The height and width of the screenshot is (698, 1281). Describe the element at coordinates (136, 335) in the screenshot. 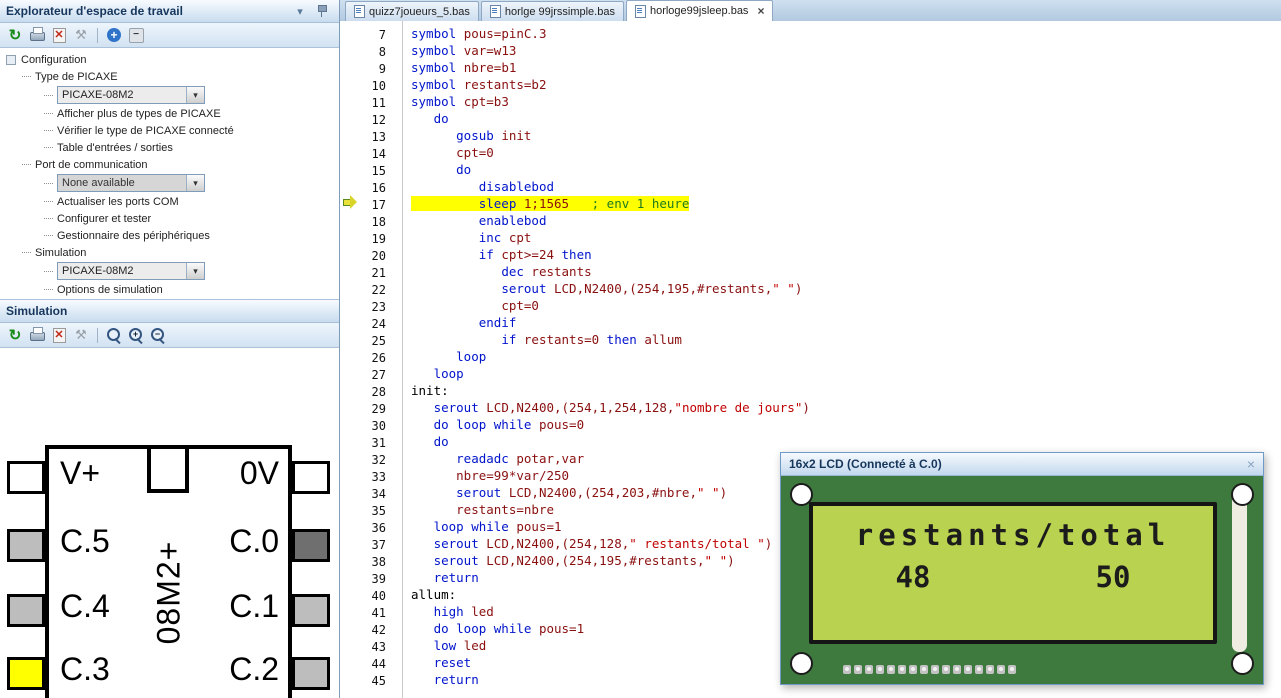

I see `zoom-in-icon` at that location.